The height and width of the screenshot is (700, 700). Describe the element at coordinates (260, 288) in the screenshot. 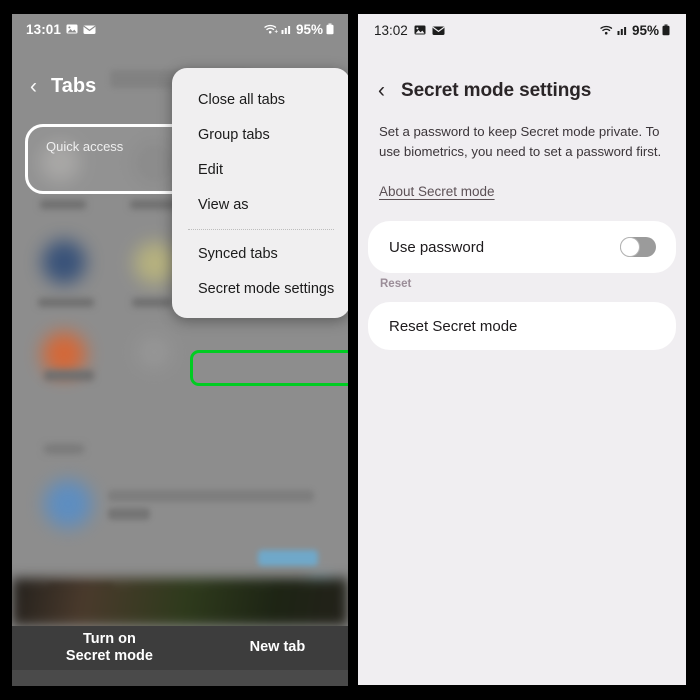

I see `menu-item-secret-mode-settings: Secret mode settings` at that location.